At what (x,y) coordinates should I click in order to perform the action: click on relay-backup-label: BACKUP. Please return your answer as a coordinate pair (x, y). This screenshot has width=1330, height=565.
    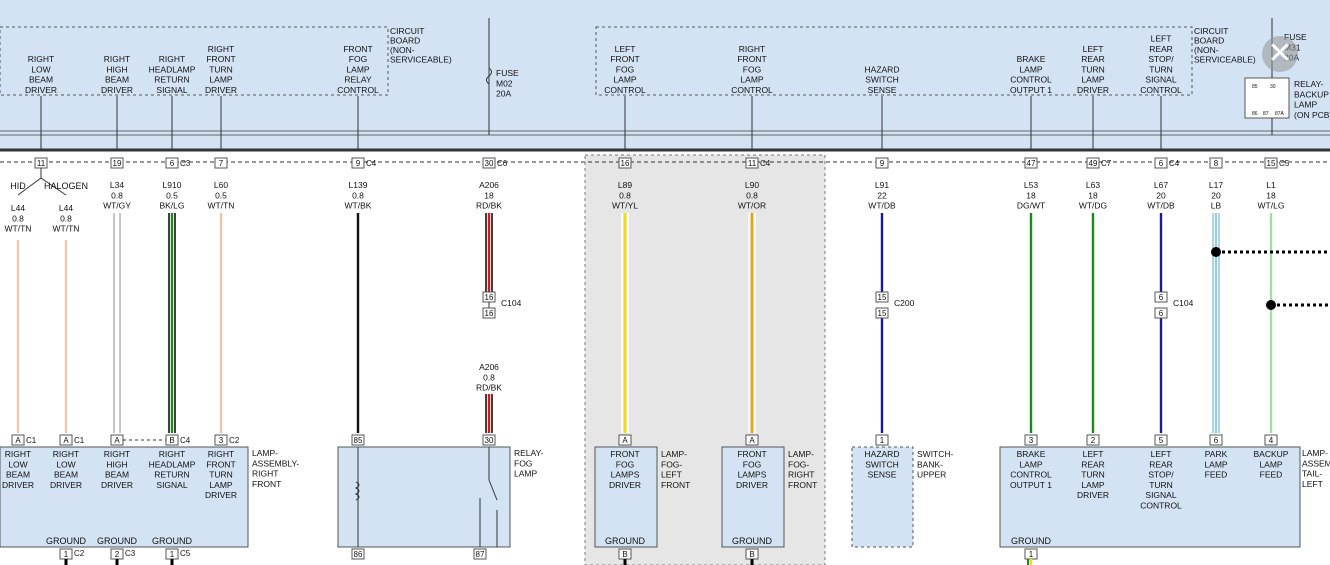
    Looking at the image, I should click on (1311, 94).